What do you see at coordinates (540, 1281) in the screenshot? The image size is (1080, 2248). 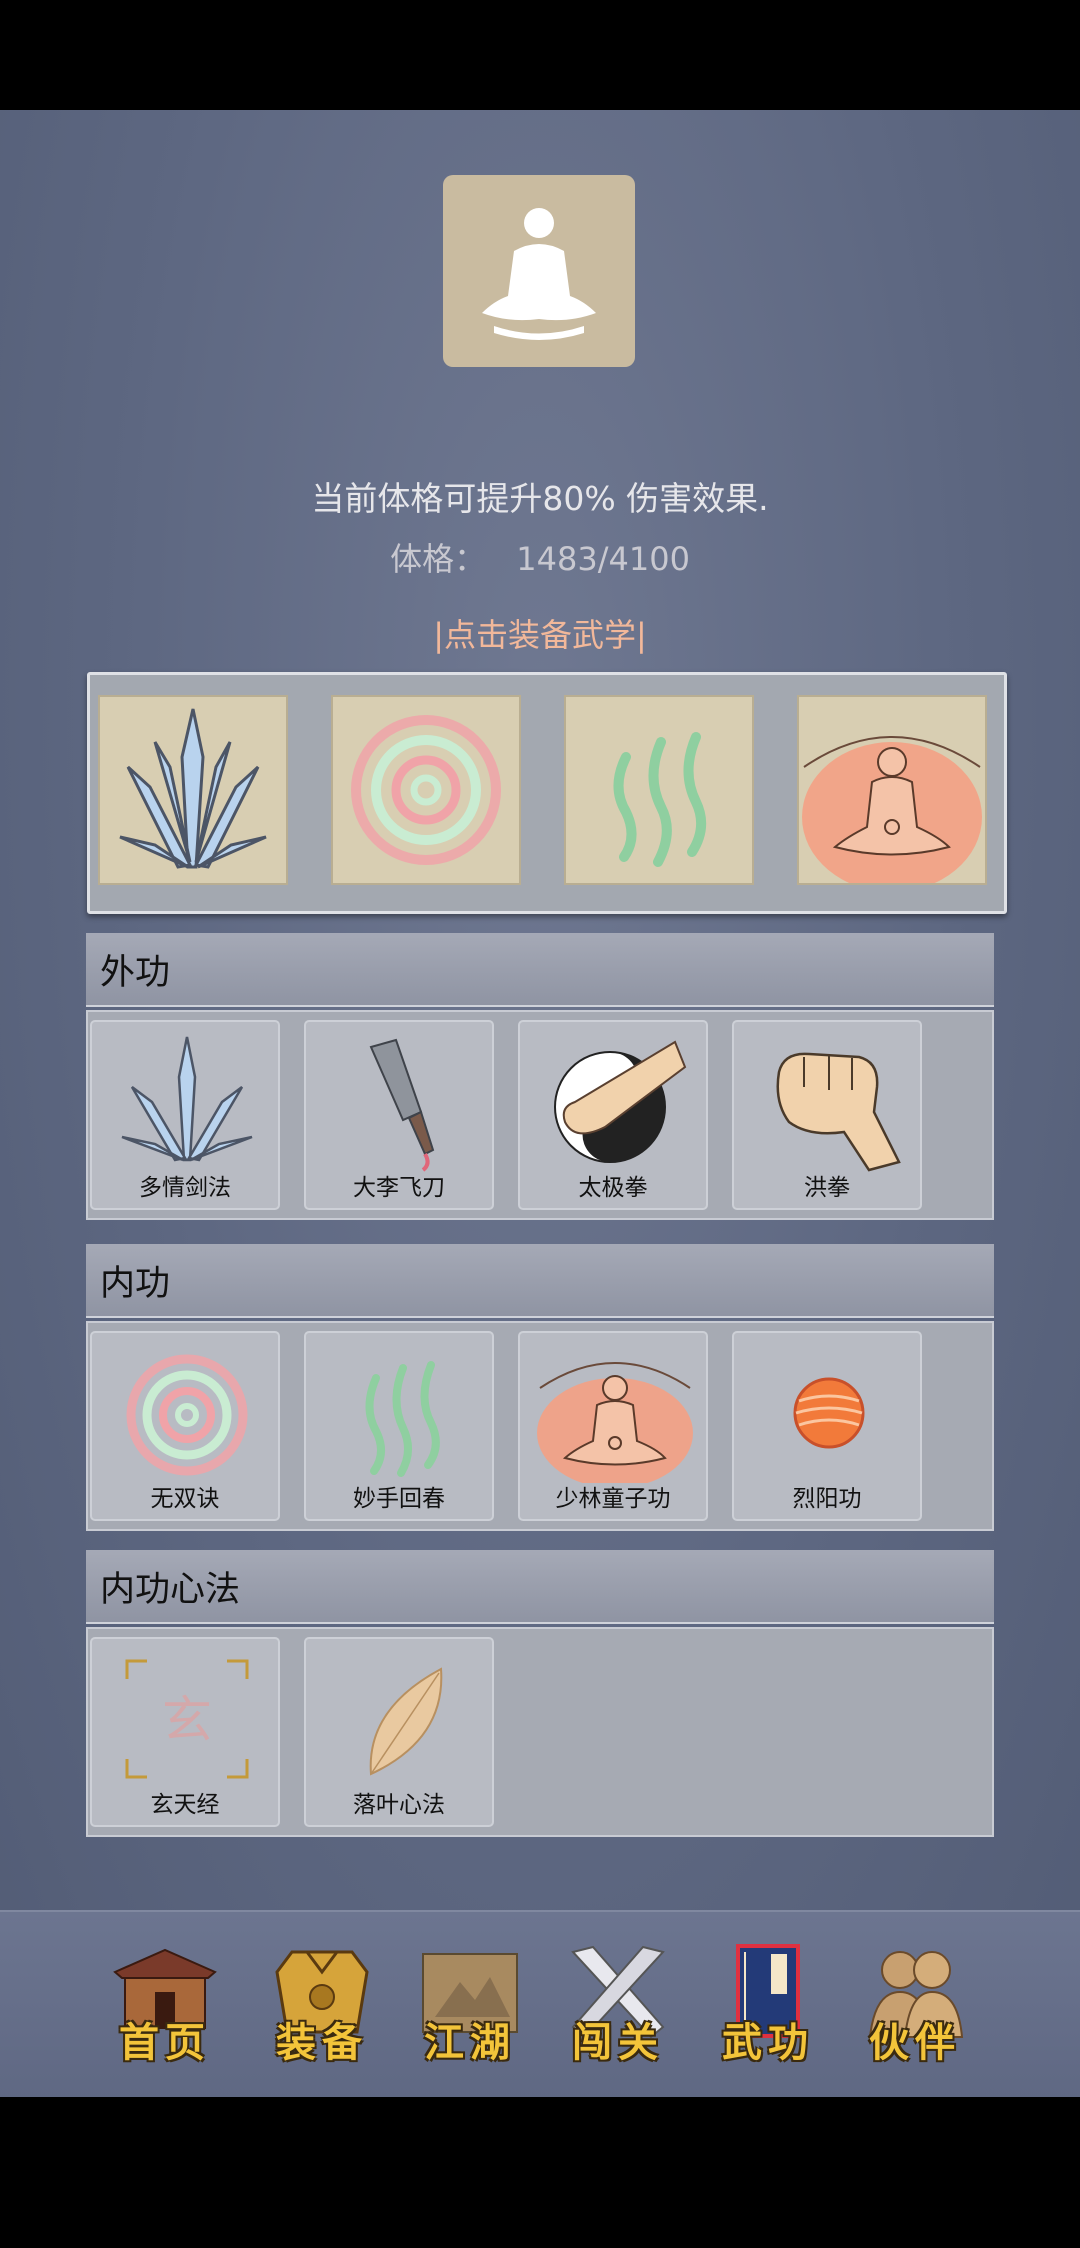 I see `section-header-internal: 内功` at bounding box center [540, 1281].